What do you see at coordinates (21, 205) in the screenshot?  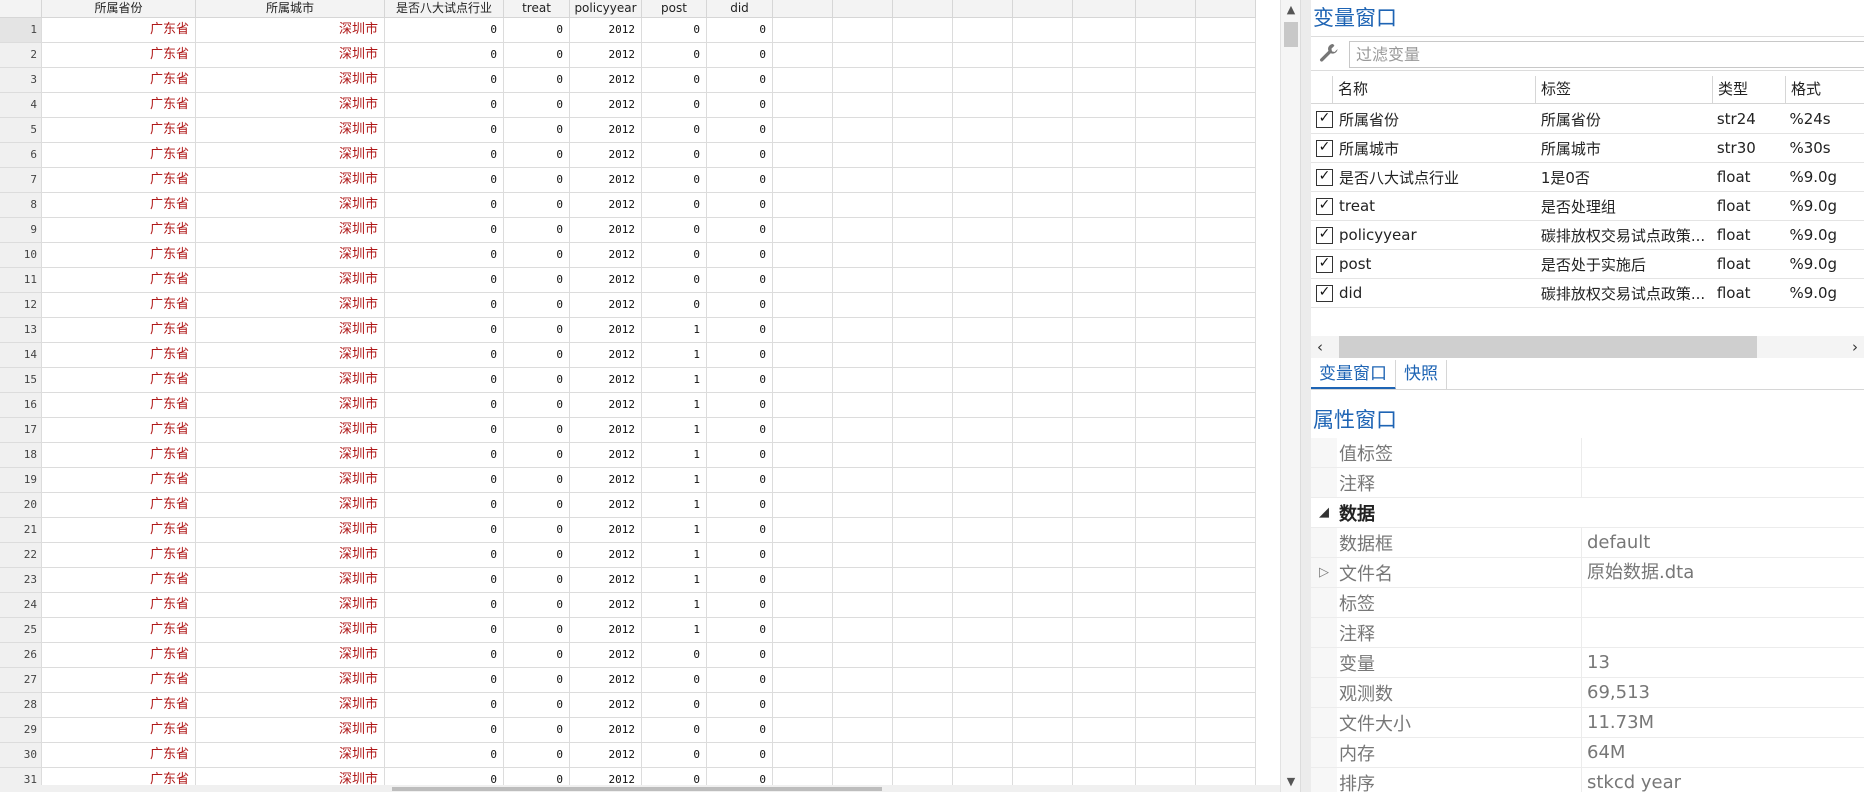 I see `row-number: 8` at bounding box center [21, 205].